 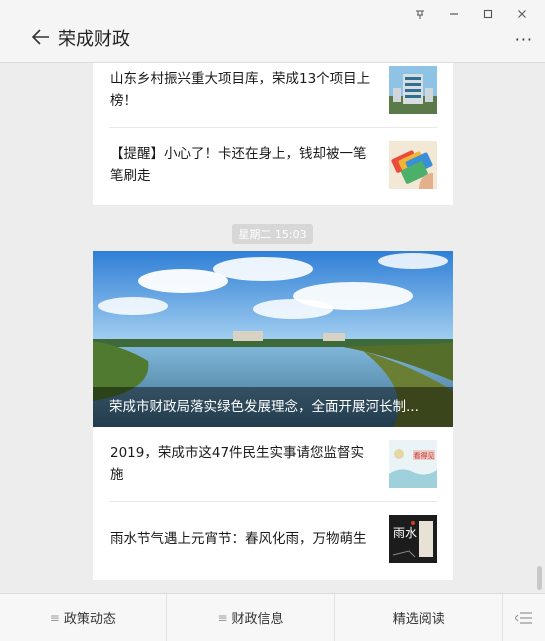 I want to click on minimize-icon, so click(x=454, y=14).